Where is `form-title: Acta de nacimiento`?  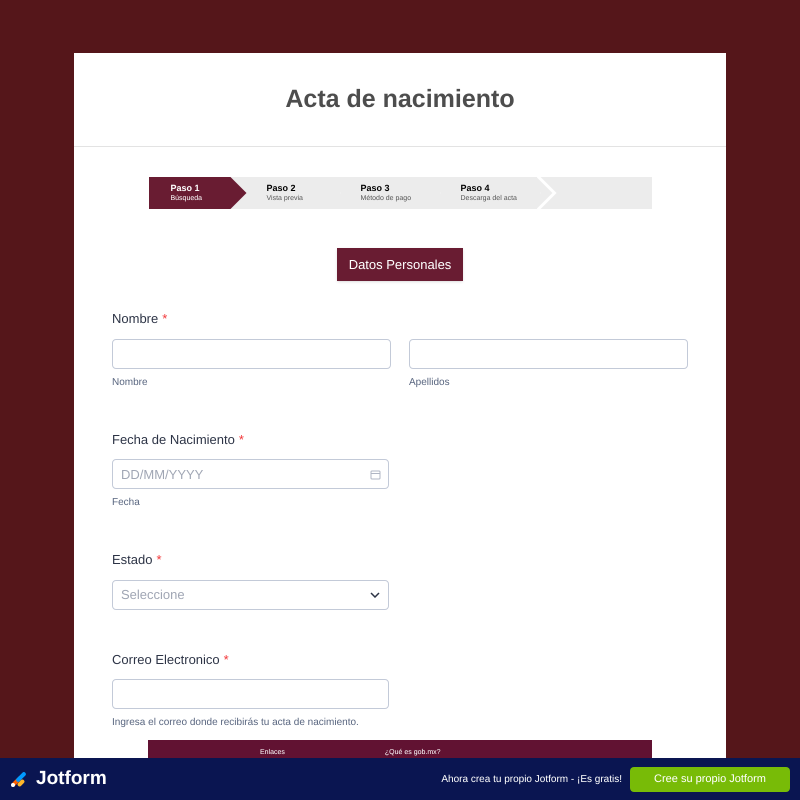
form-title: Acta de nacimiento is located at coordinates (400, 99).